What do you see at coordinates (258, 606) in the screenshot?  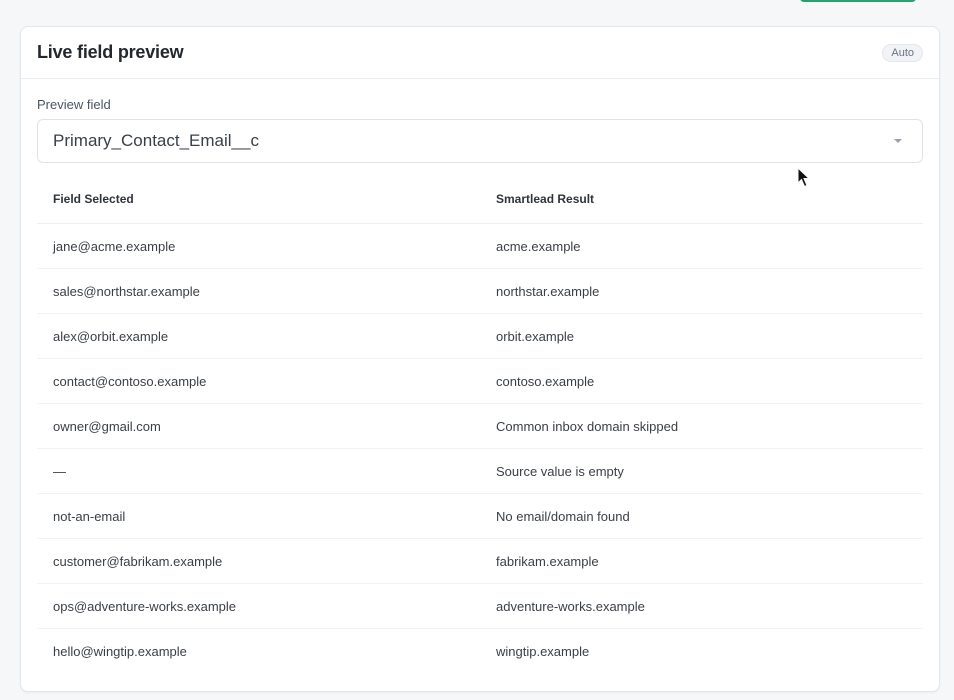 I see `field-selected-cell: ops@adventure-works.example` at bounding box center [258, 606].